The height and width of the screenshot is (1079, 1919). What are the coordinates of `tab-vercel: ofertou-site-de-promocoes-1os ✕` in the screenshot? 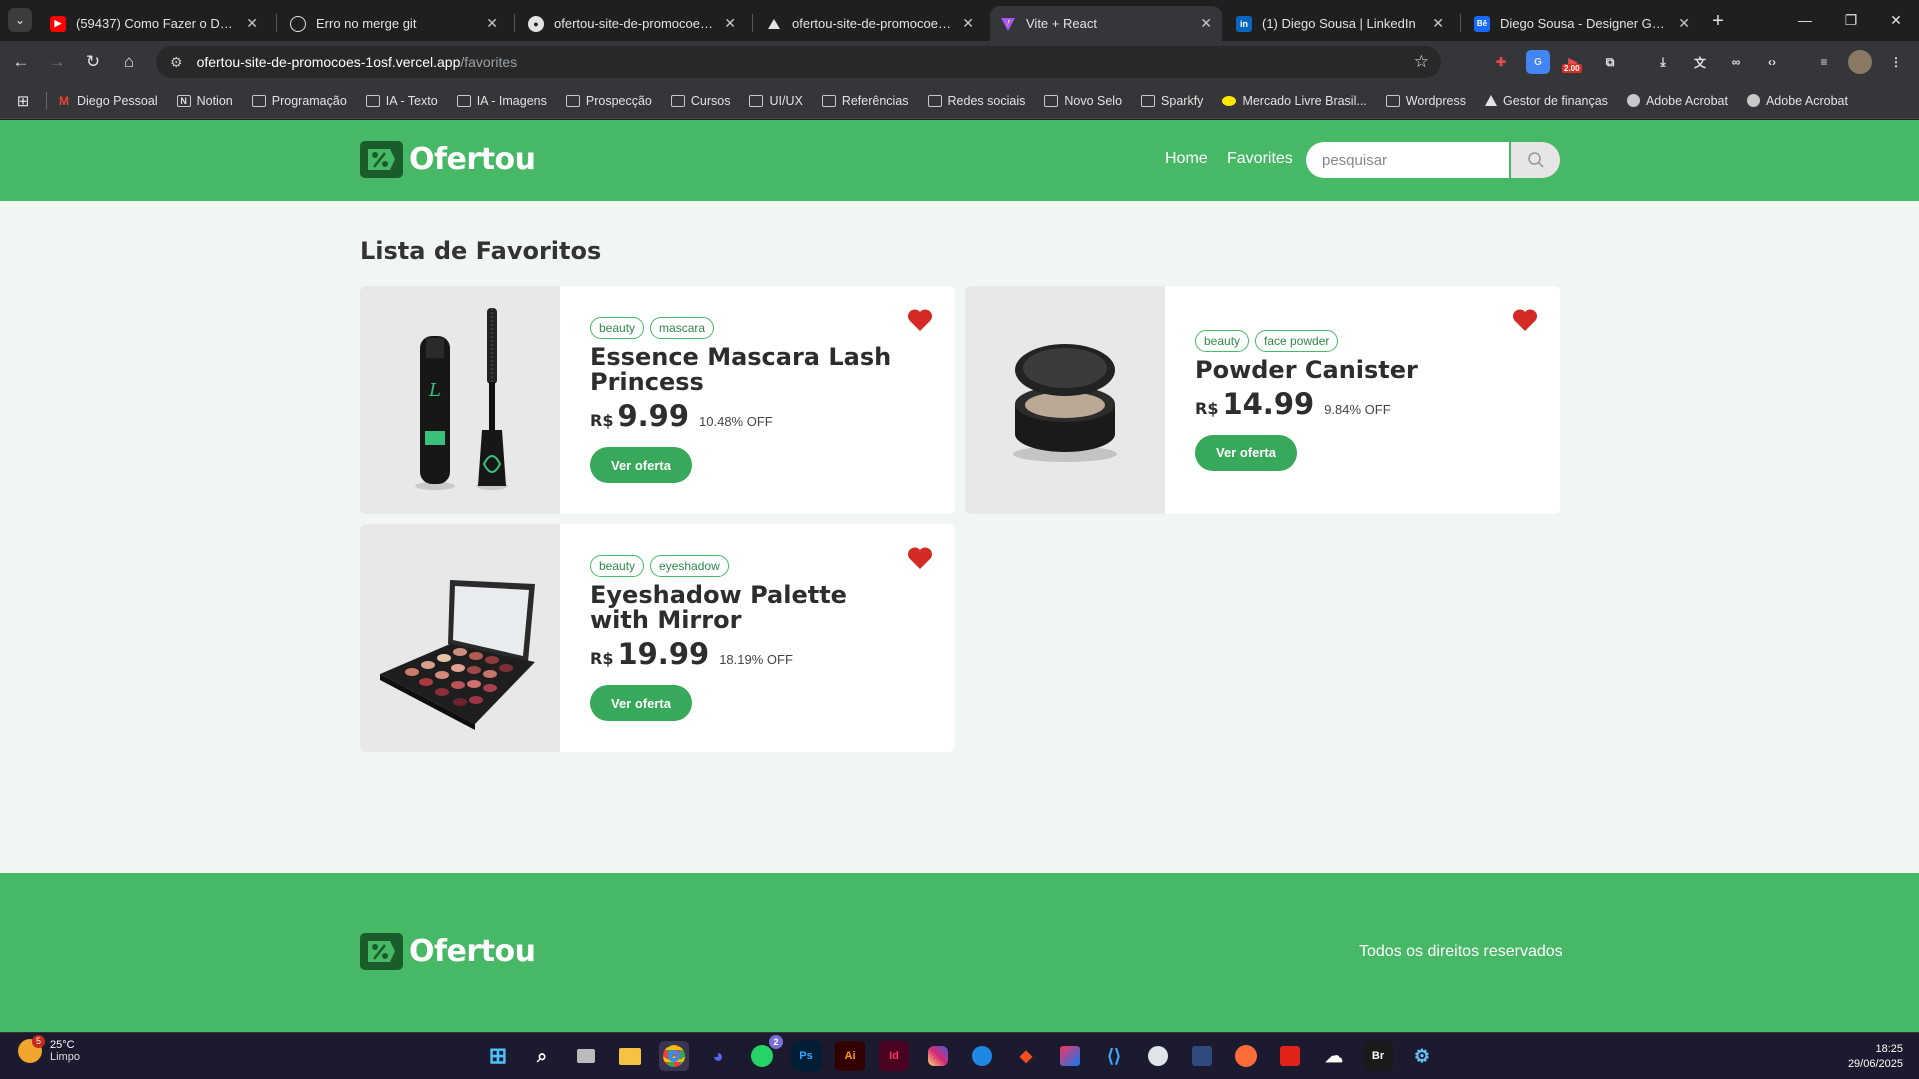 It's located at (870, 23).